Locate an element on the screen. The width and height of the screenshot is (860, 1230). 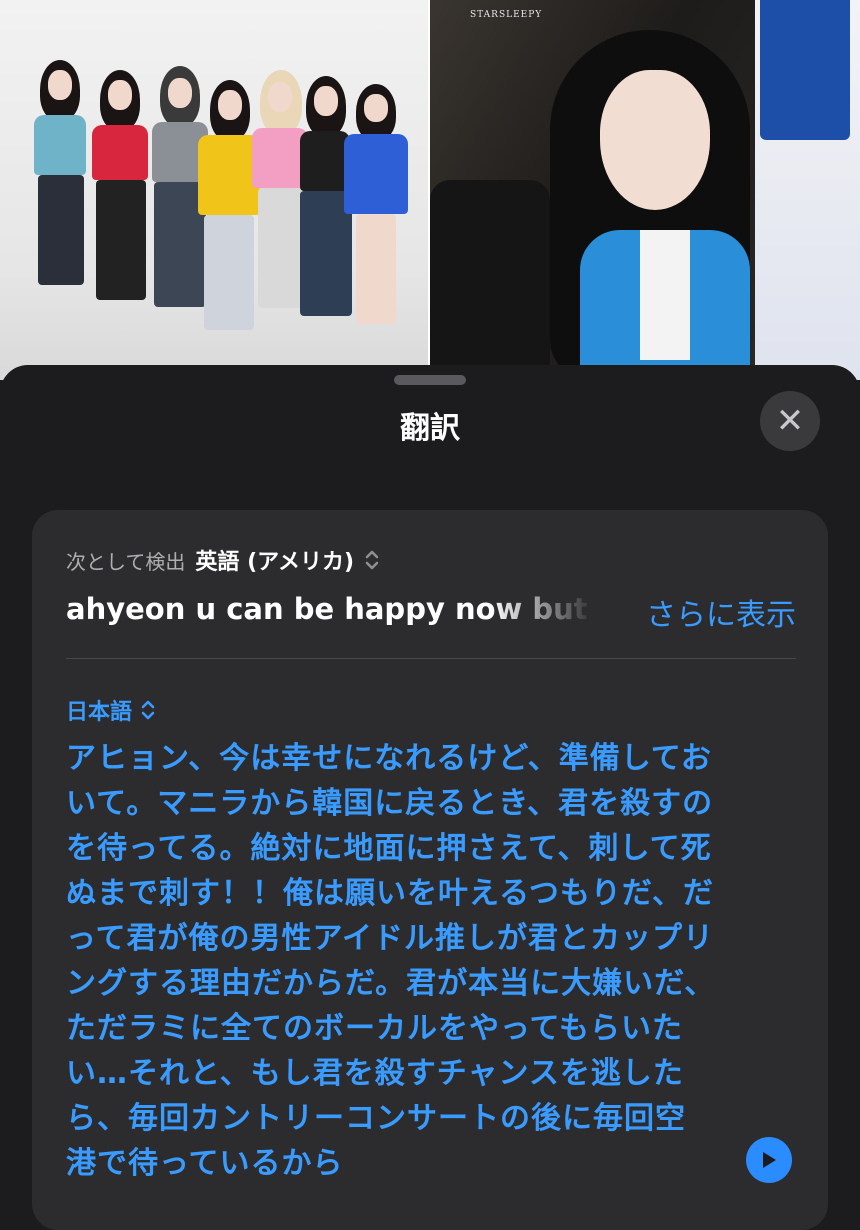
play-icon is located at coordinates (769, 1160).